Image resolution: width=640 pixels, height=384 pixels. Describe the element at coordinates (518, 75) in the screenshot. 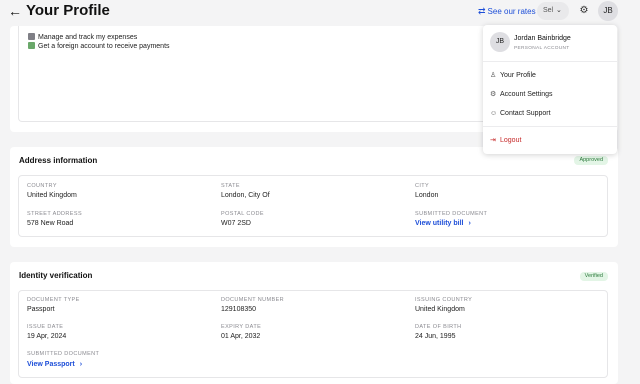

I see `menu-item-label: Your Profile` at that location.